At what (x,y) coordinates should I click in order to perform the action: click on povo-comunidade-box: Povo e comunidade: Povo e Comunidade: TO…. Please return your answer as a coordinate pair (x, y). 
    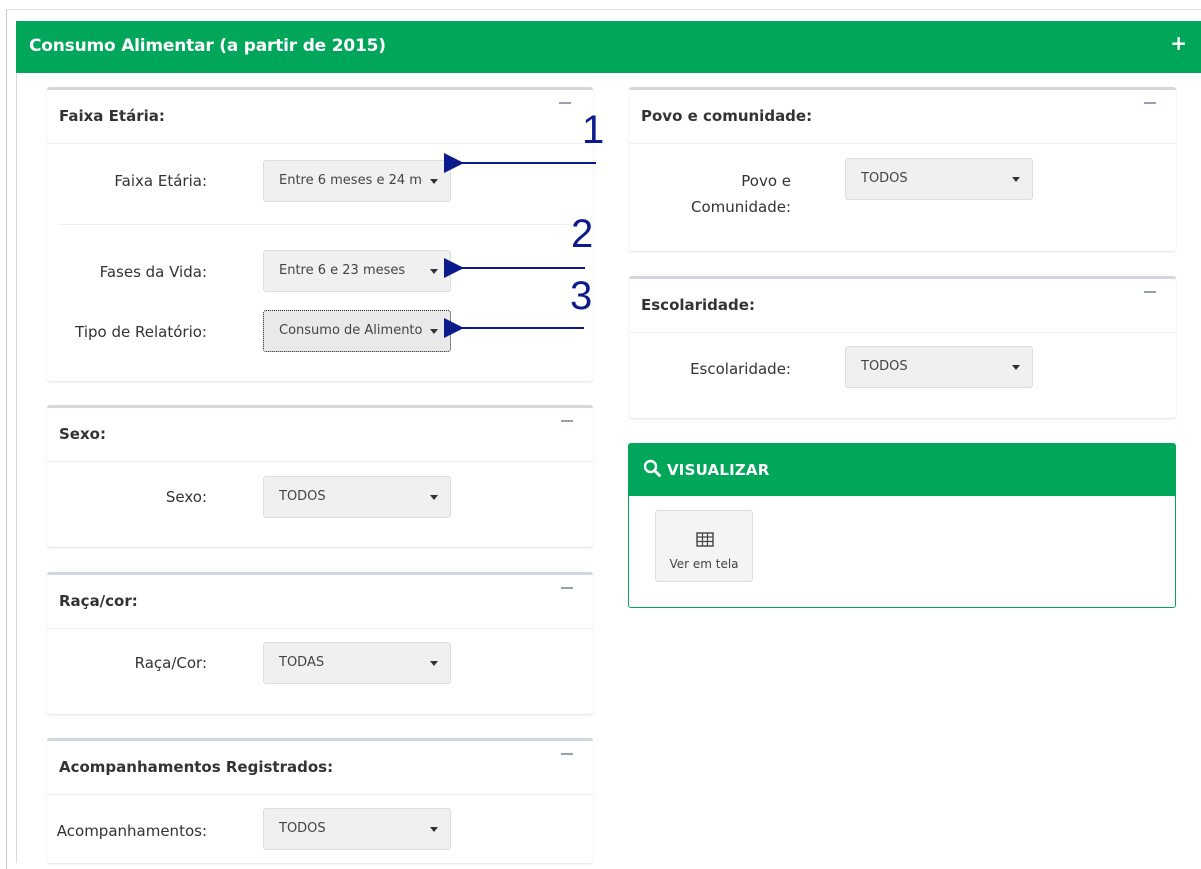
    Looking at the image, I should click on (902, 169).